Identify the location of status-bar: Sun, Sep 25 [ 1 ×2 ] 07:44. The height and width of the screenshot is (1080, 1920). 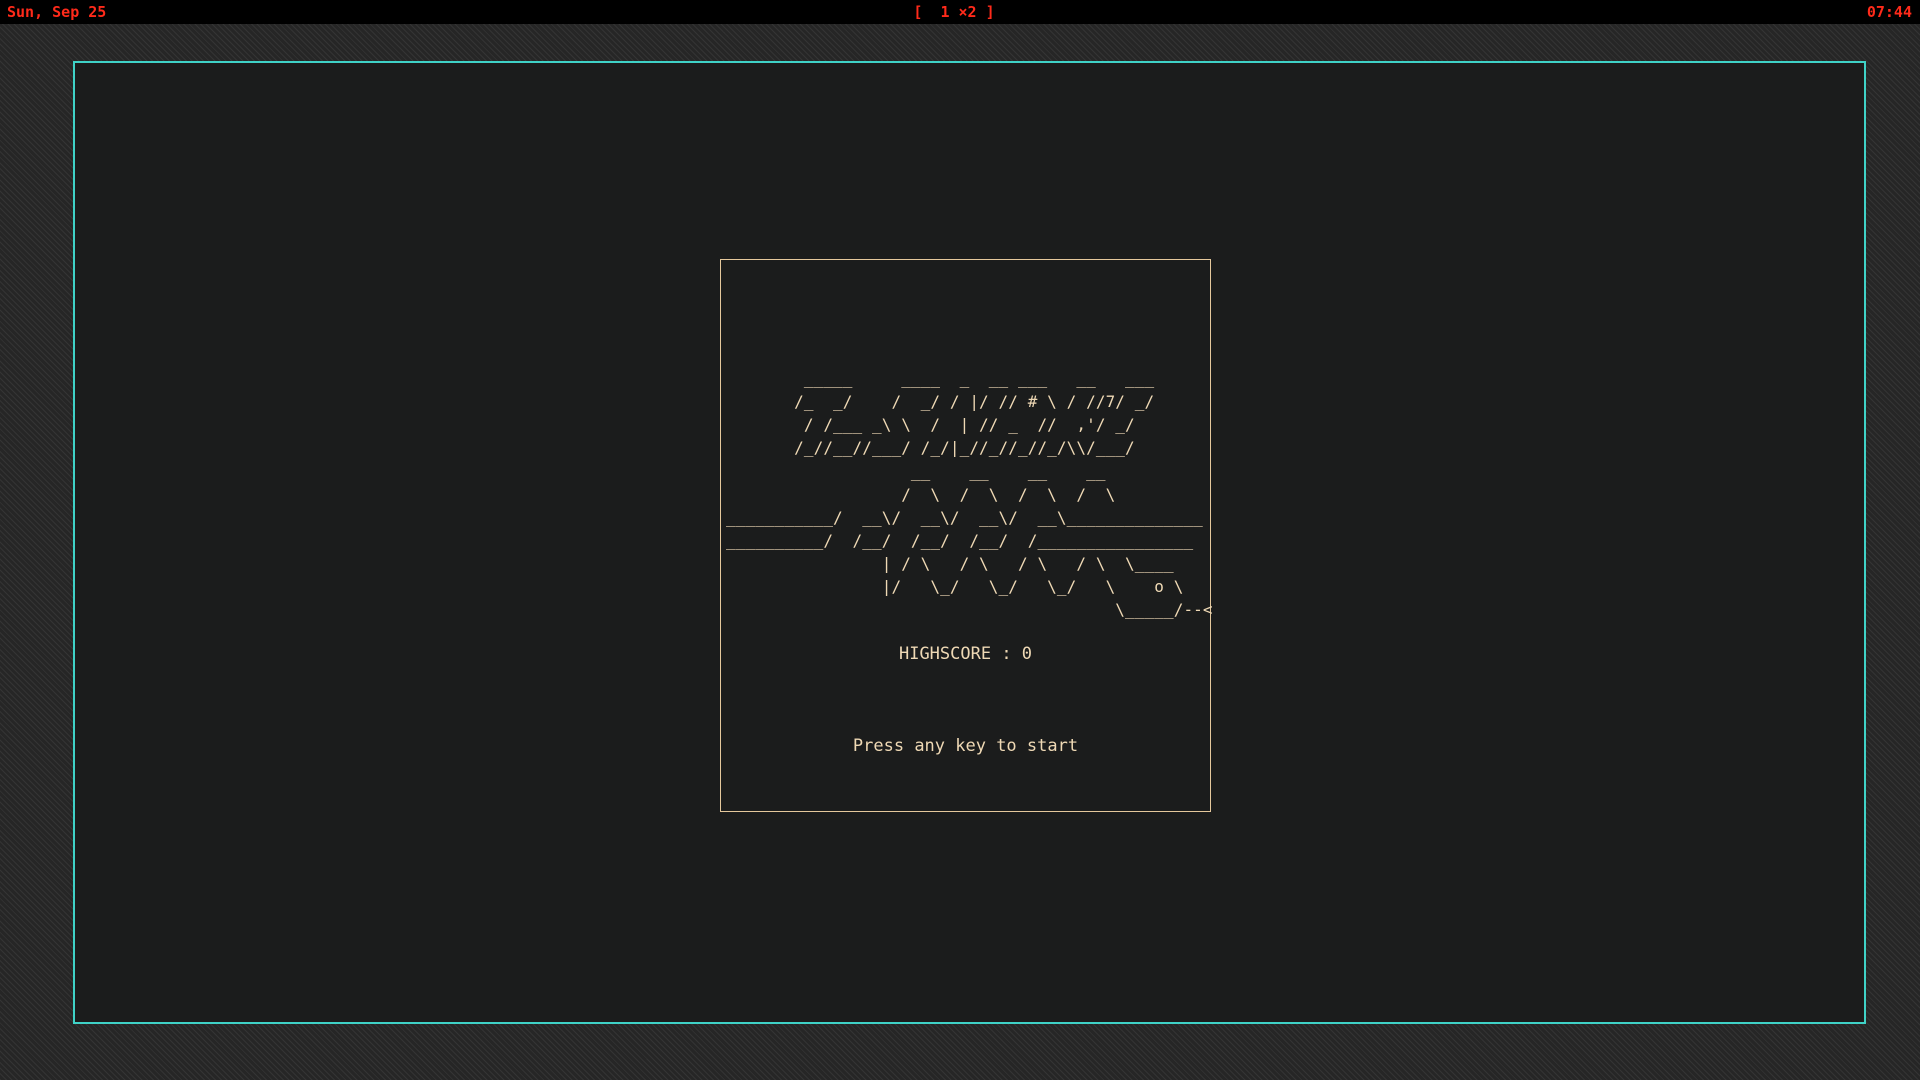
(960, 12).